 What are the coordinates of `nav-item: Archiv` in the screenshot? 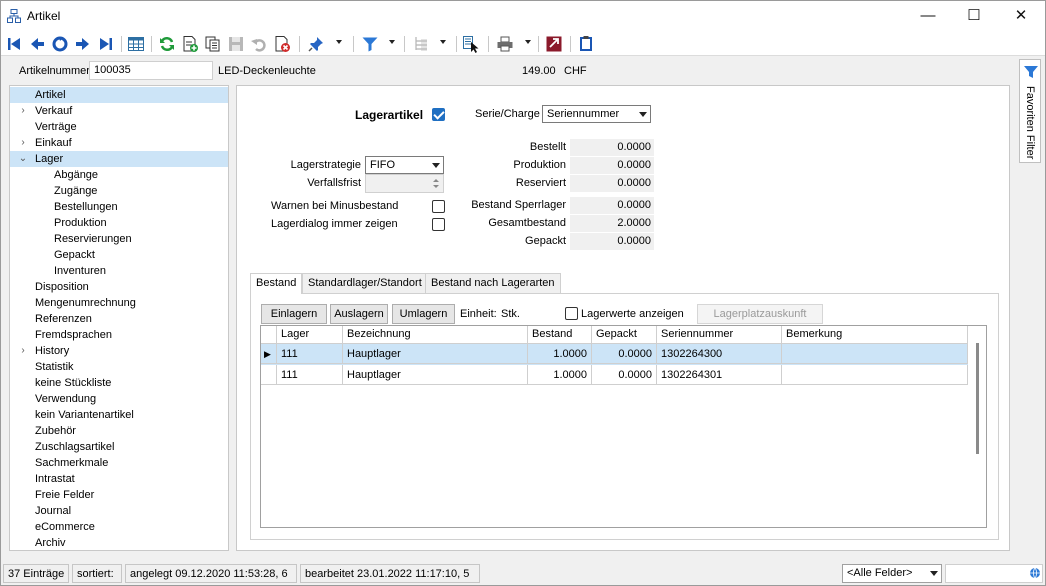 It's located at (119, 542).